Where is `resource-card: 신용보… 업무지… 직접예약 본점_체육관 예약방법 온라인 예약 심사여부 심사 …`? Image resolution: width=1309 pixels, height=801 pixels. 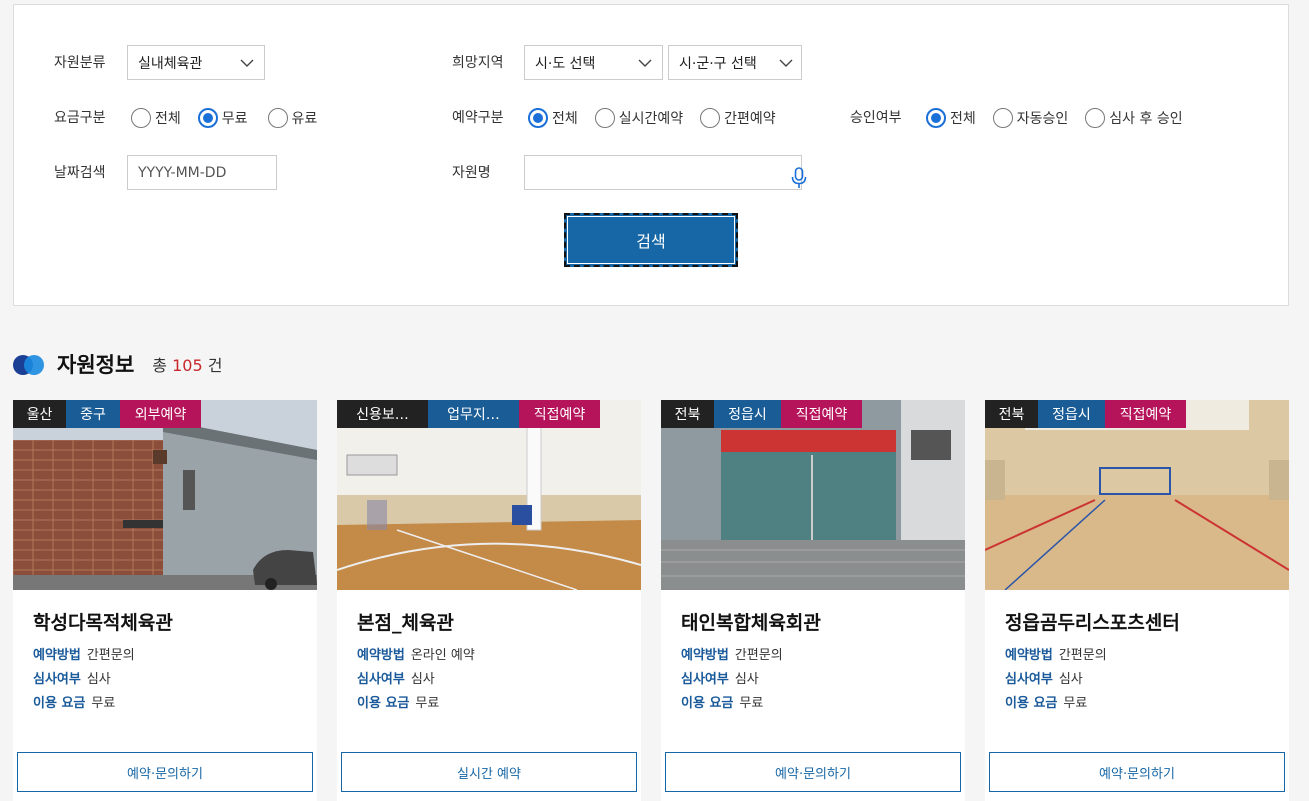 resource-card: 신용보… 업무지… 직접예약 본점_체육관 예약방법 온라인 예약 심사여부 심사 … is located at coordinates (489, 600).